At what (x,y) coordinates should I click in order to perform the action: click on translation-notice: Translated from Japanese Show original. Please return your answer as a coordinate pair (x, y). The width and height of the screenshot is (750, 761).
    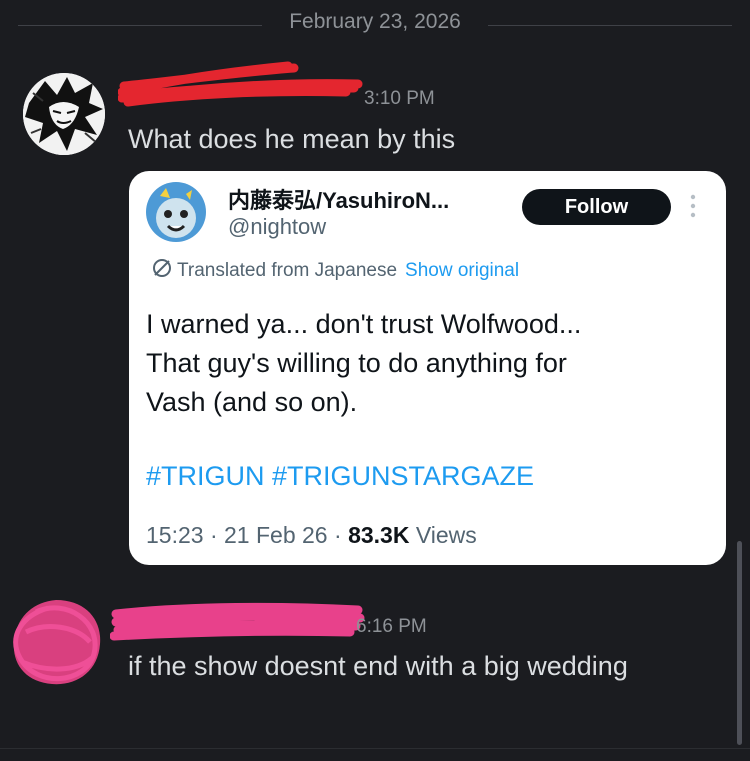
    Looking at the image, I should click on (335, 269).